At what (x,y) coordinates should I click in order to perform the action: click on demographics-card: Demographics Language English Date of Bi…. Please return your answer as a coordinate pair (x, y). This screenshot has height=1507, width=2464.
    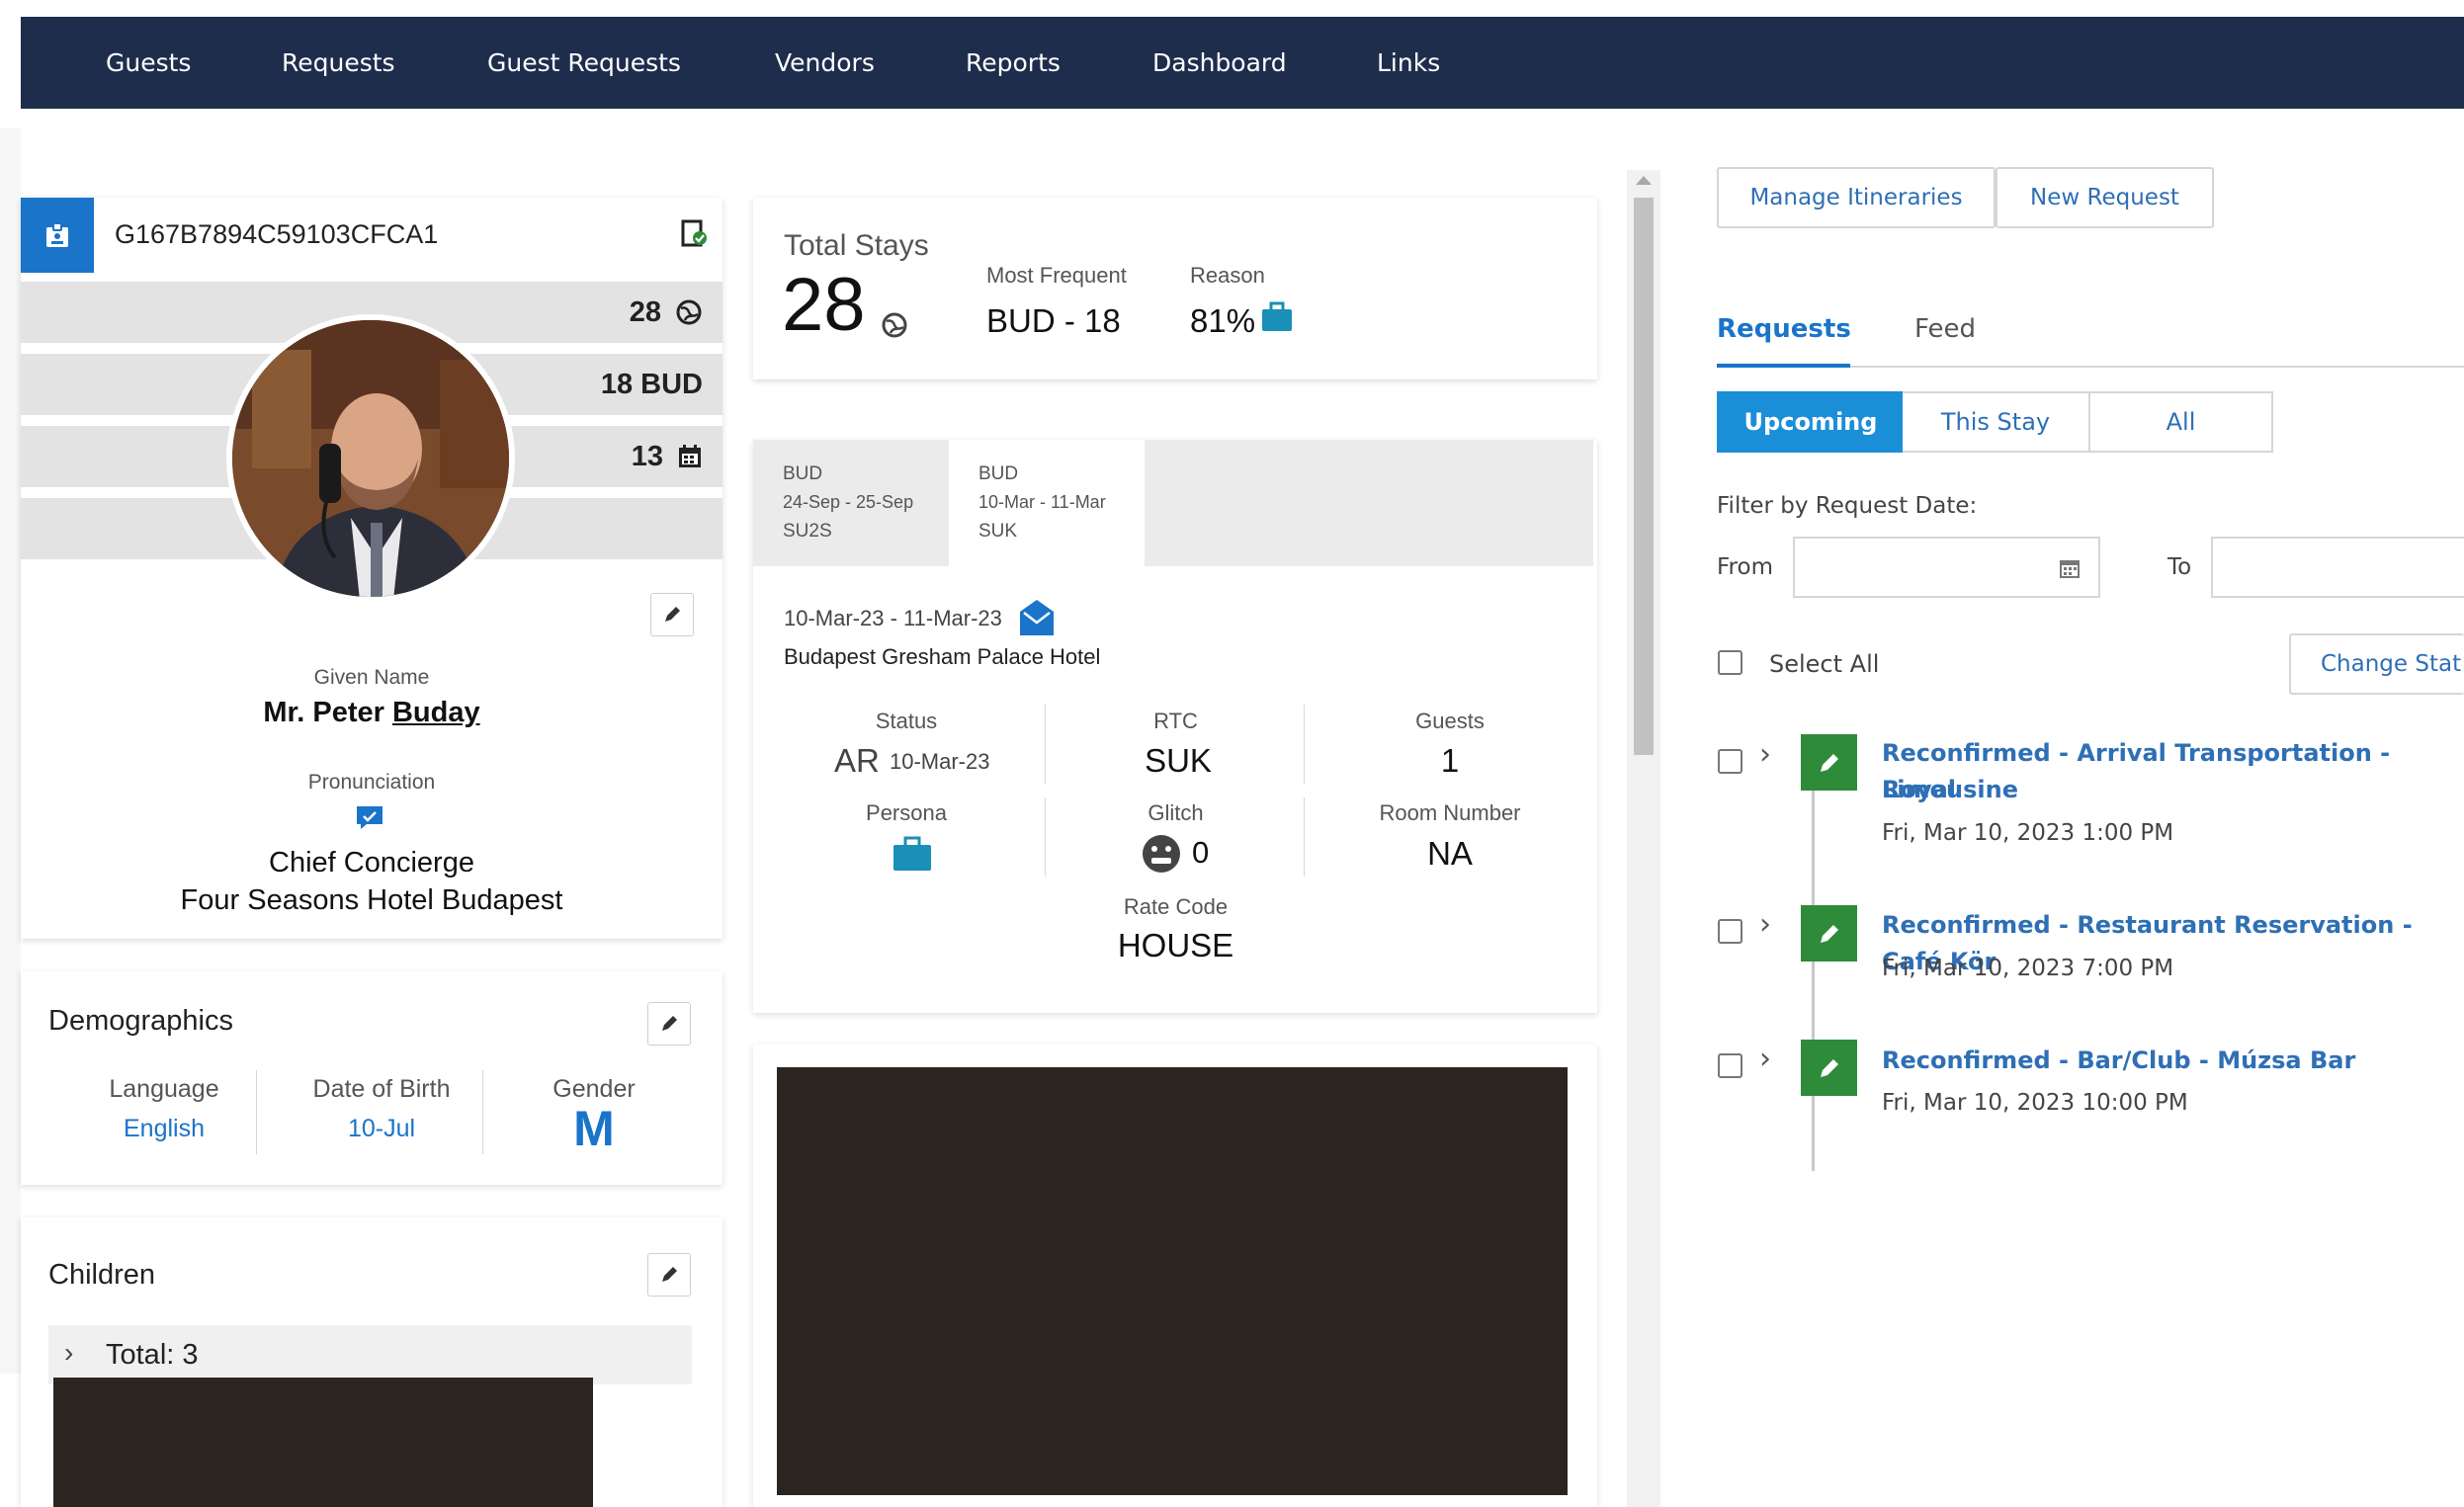
    Looking at the image, I should click on (371, 1078).